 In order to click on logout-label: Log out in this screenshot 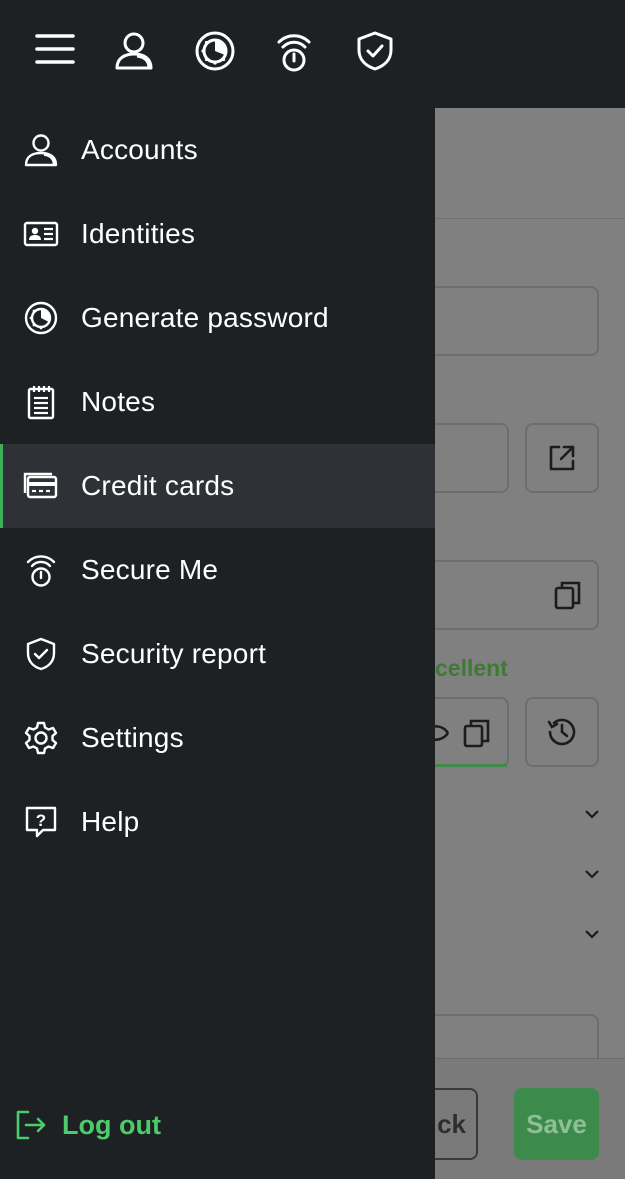, I will do `click(111, 1124)`.